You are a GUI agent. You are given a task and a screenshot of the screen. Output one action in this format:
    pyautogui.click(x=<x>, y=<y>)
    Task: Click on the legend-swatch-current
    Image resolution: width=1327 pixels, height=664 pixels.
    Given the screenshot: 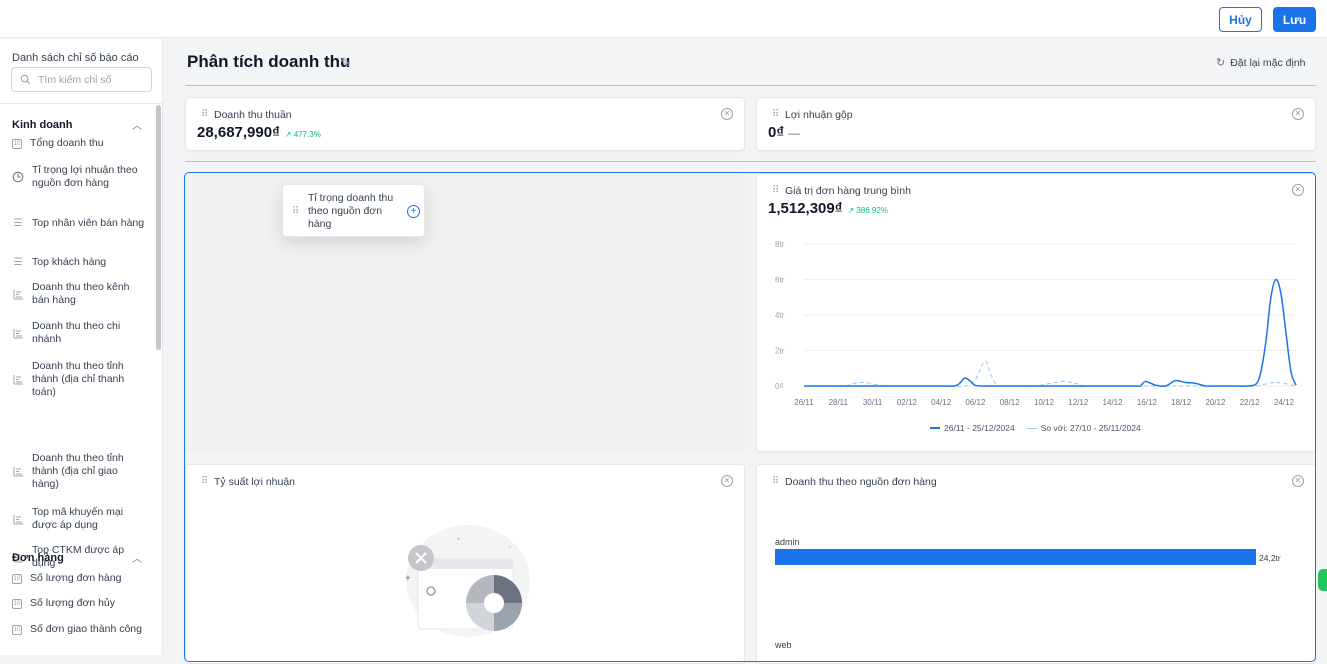 What is the action you would take?
    pyautogui.click(x=935, y=428)
    